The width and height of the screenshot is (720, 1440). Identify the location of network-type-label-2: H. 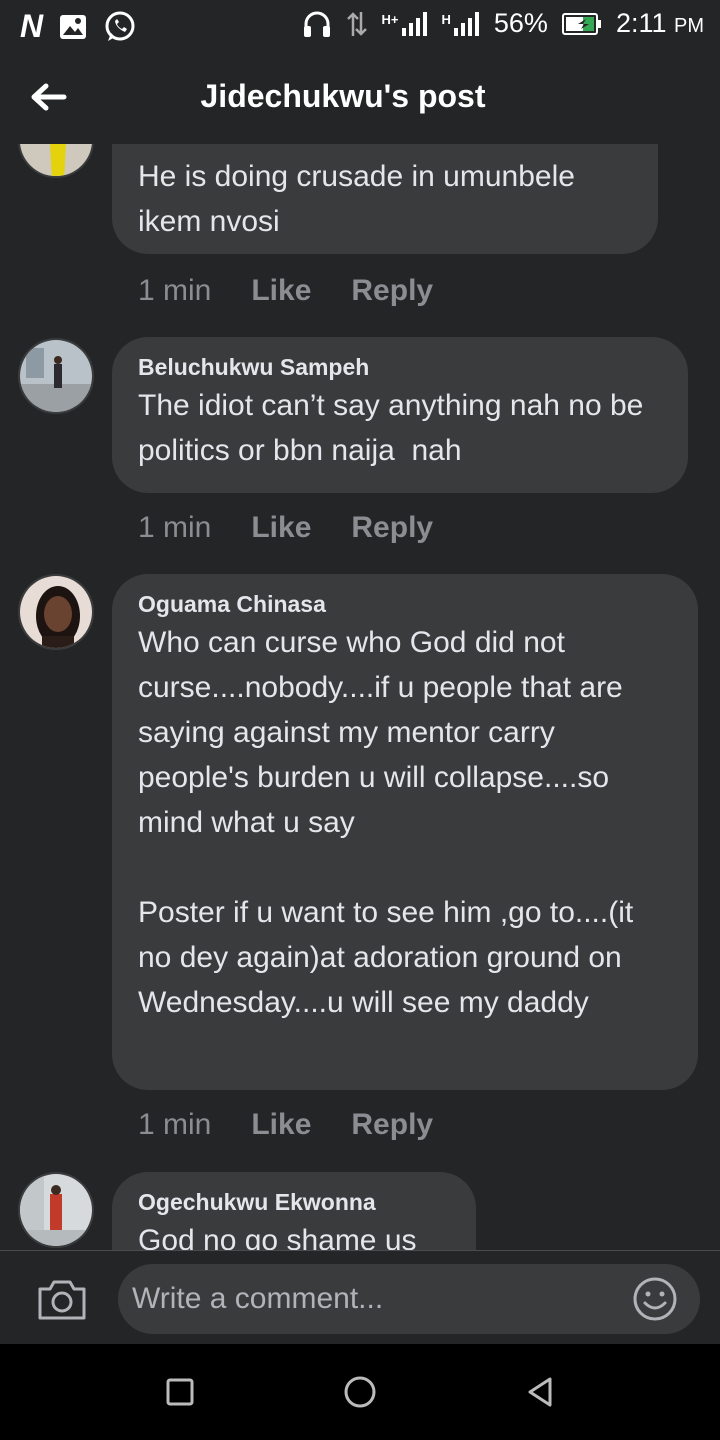
(446, 19).